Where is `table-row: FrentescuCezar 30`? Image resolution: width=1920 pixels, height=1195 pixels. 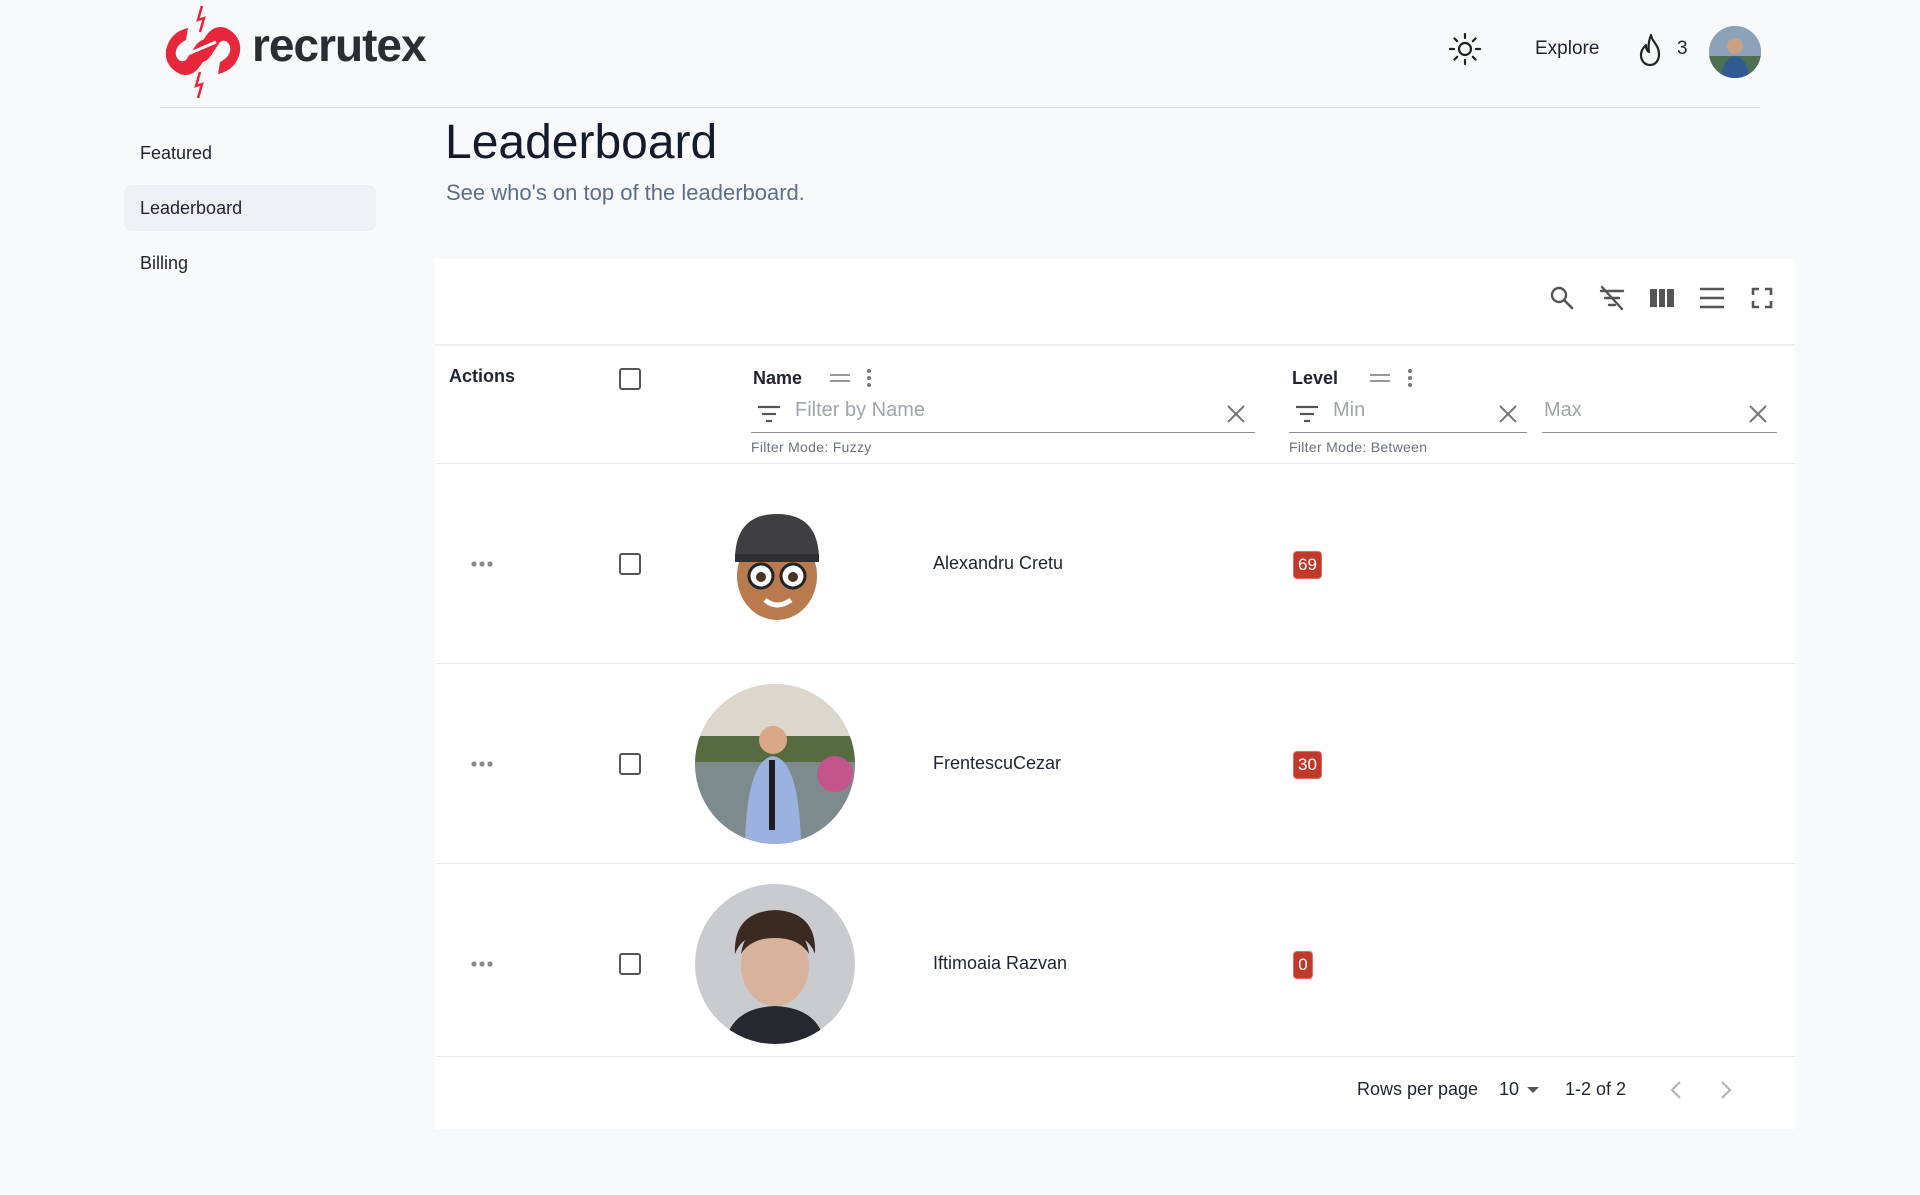 table-row: FrentescuCezar 30 is located at coordinates (1116, 764).